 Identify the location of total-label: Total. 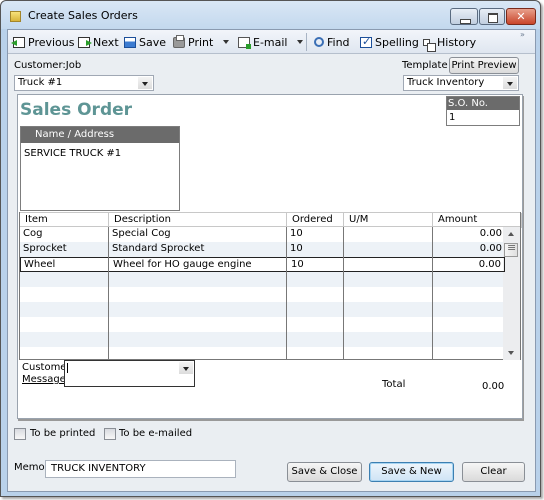
(394, 384).